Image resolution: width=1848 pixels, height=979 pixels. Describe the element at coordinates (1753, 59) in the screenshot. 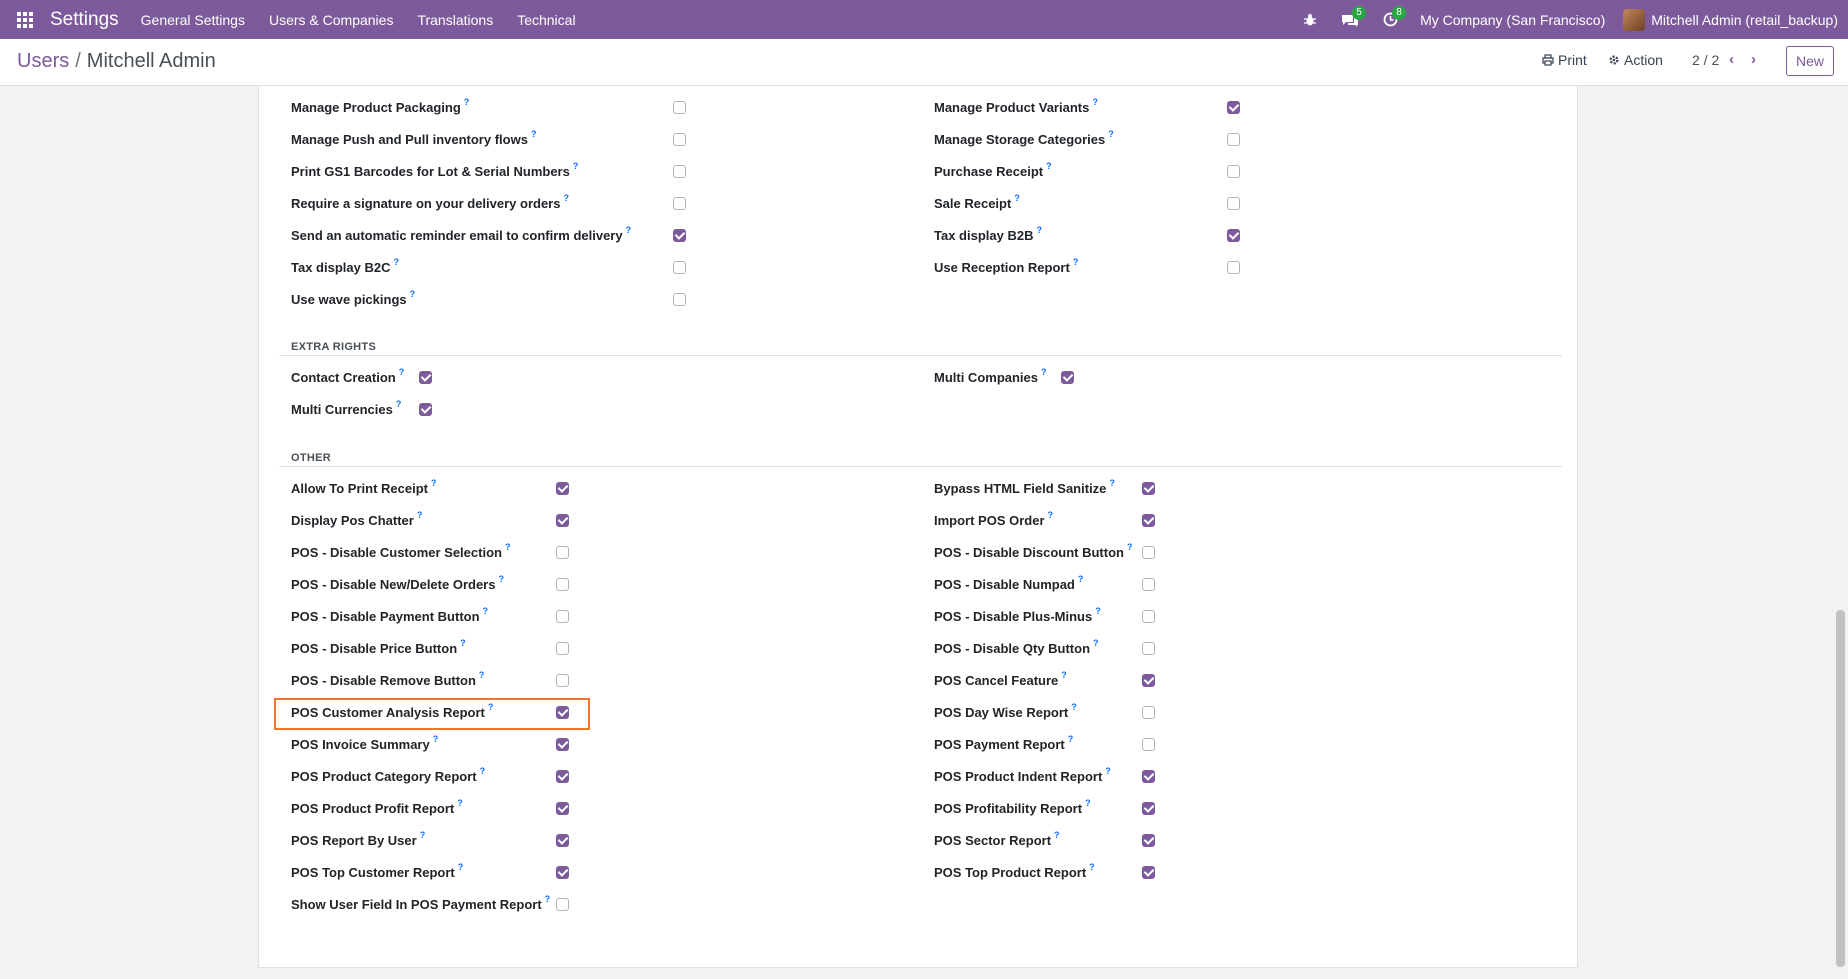

I see `pager-next-icon: ›` at that location.